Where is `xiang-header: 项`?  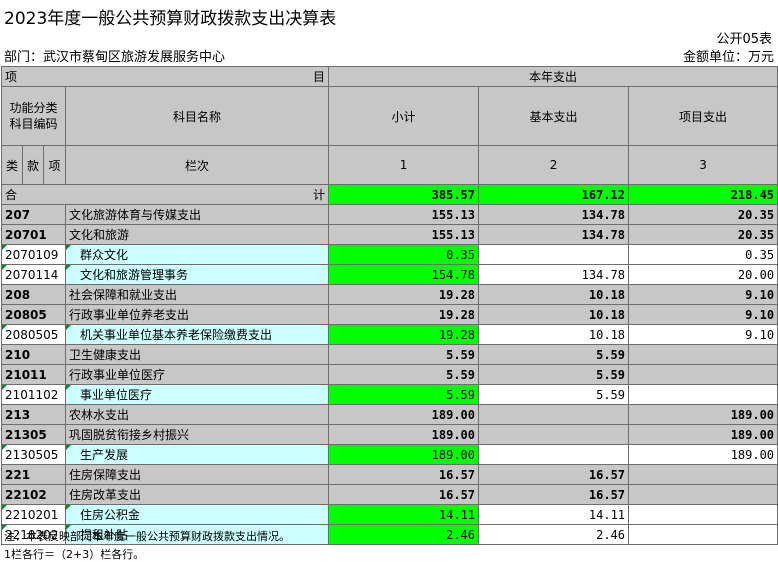 xiang-header: 项 is located at coordinates (54, 165).